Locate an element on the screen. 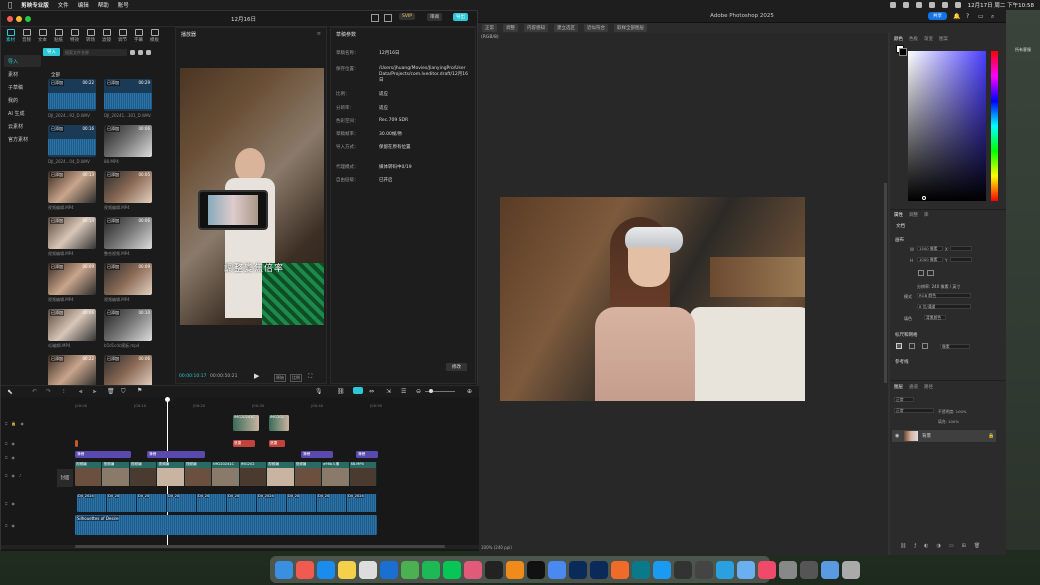  xcode-icon is located at coordinates (389, 569).